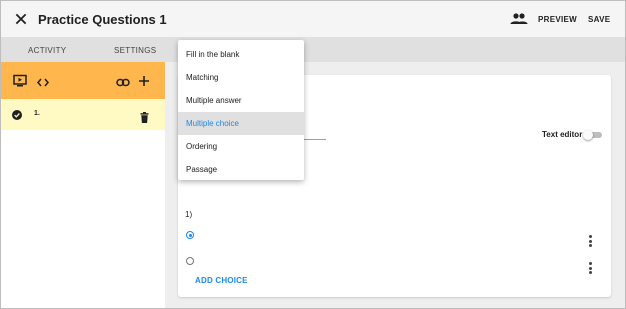  What do you see at coordinates (241, 123) in the screenshot?
I see `menu-item-multiple-choice: Multiple choice` at bounding box center [241, 123].